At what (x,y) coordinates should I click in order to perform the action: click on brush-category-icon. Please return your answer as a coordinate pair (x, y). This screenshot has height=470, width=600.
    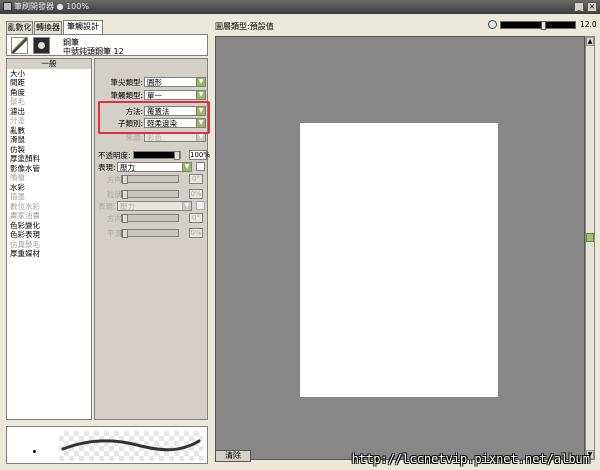
    Looking at the image, I should click on (19, 45).